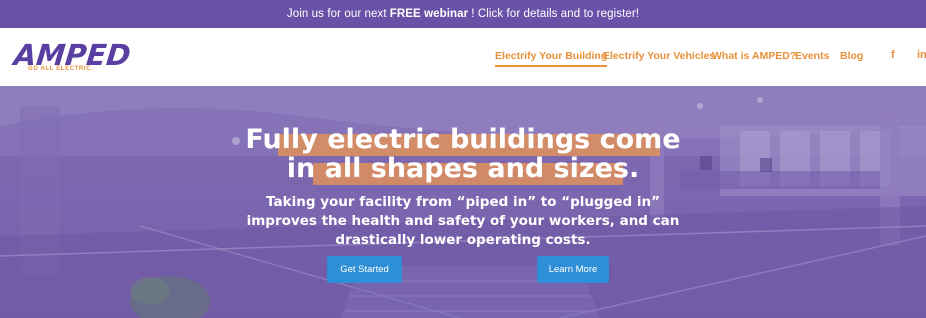 The image size is (926, 318). Describe the element at coordinates (893, 55) in the screenshot. I see `facebook-icon: f` at that location.